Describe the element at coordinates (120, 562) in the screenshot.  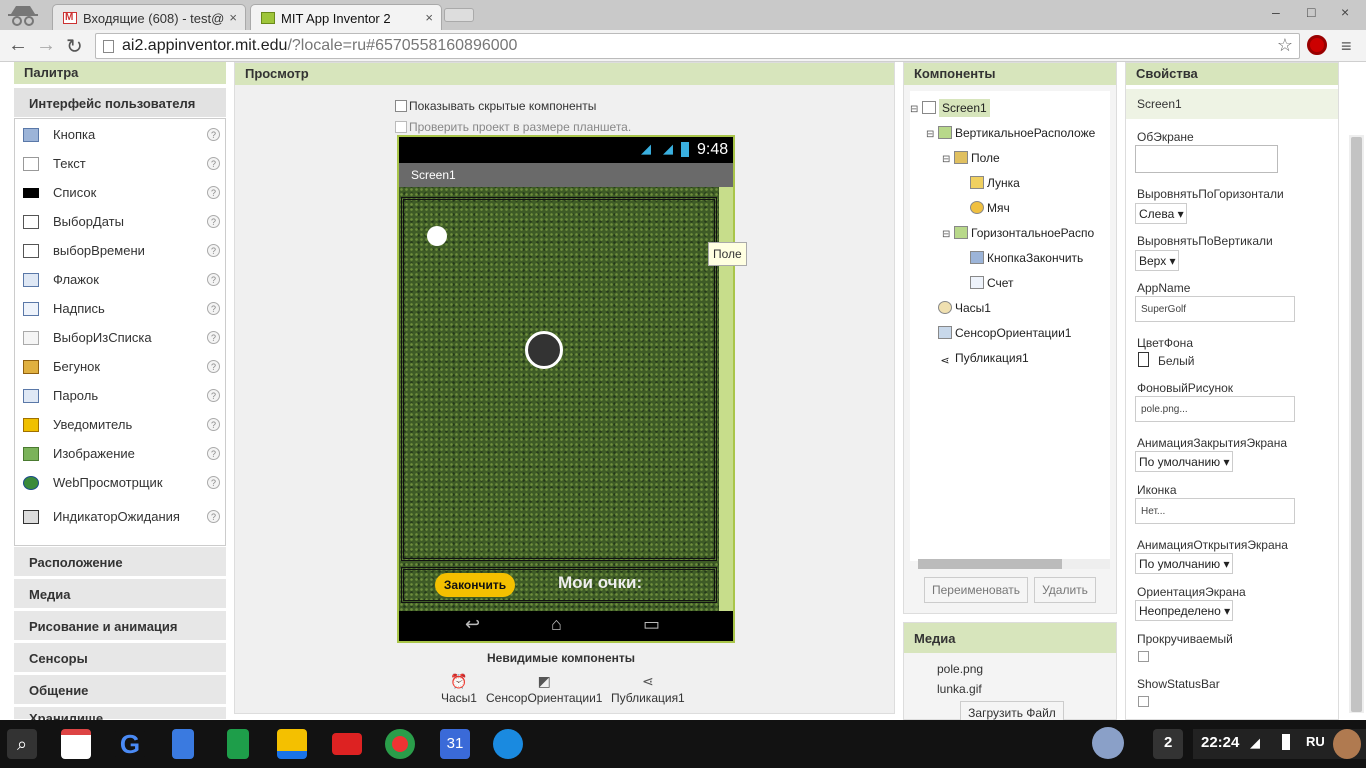
I see `palette-category-layout: Расположение` at that location.